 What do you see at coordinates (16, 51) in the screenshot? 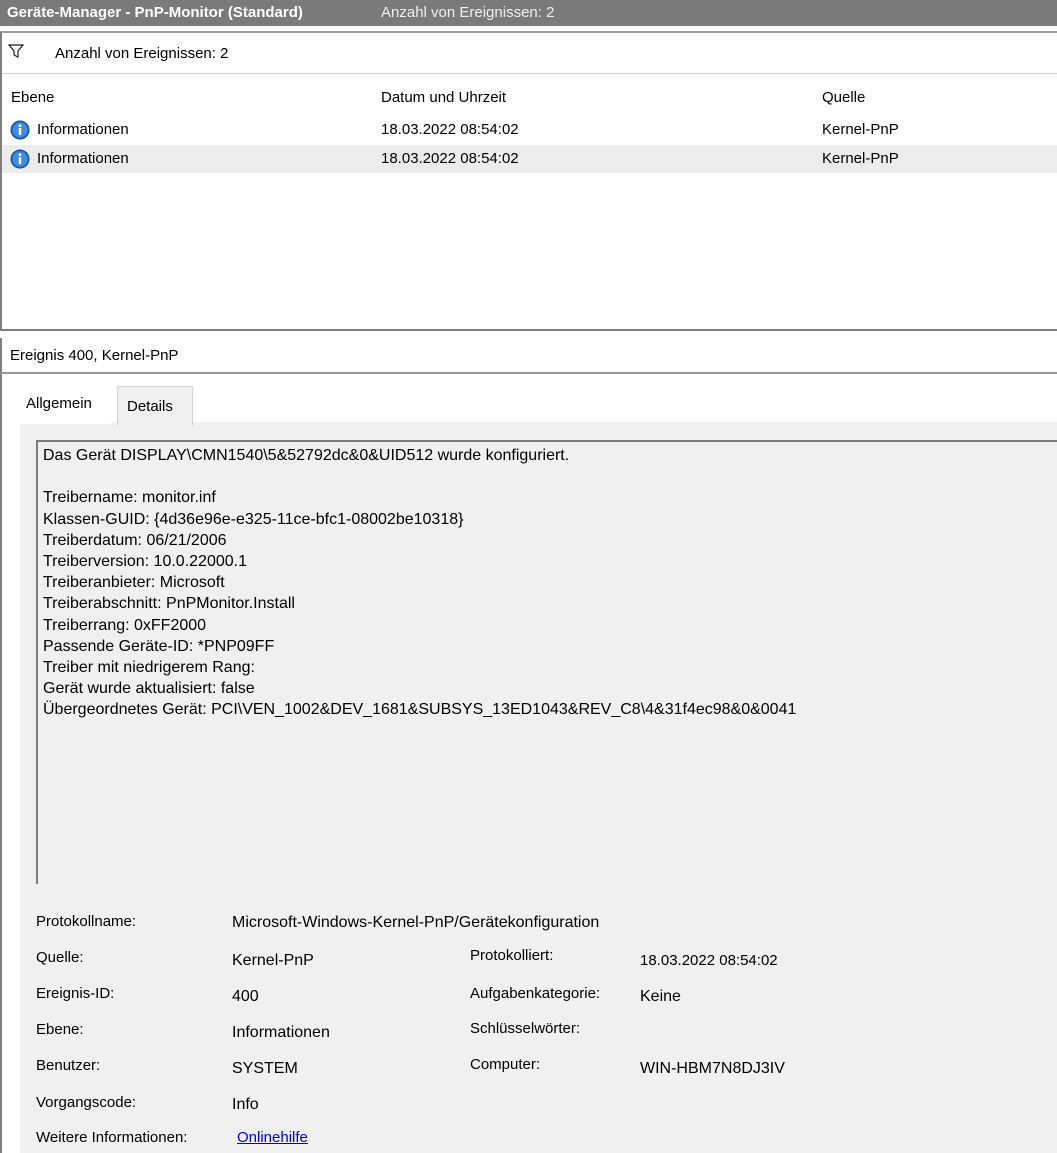
I see `filter-funnel-icon` at bounding box center [16, 51].